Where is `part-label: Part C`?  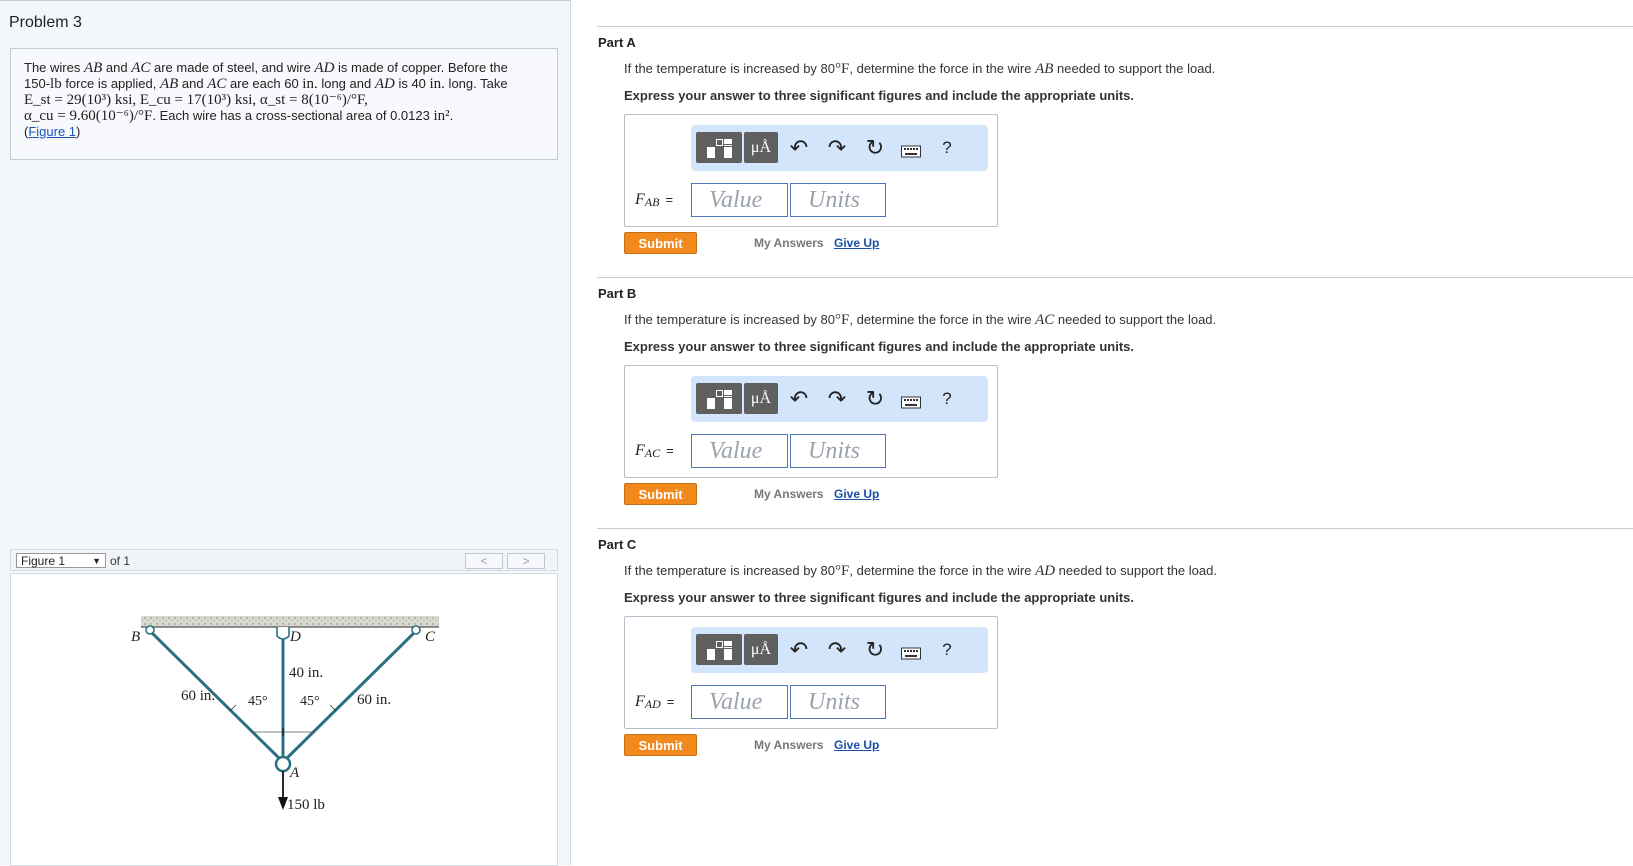
part-label: Part C is located at coordinates (617, 544).